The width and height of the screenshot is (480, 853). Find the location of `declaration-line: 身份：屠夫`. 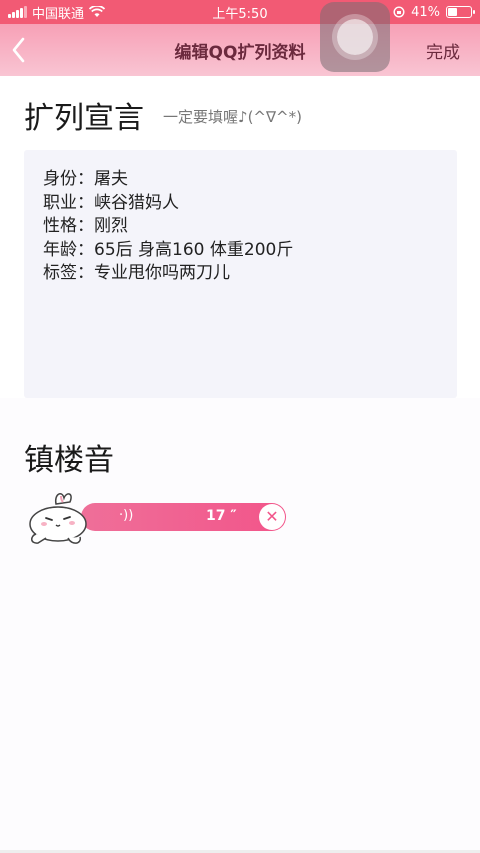

declaration-line: 身份：屠夫 is located at coordinates (85, 179).